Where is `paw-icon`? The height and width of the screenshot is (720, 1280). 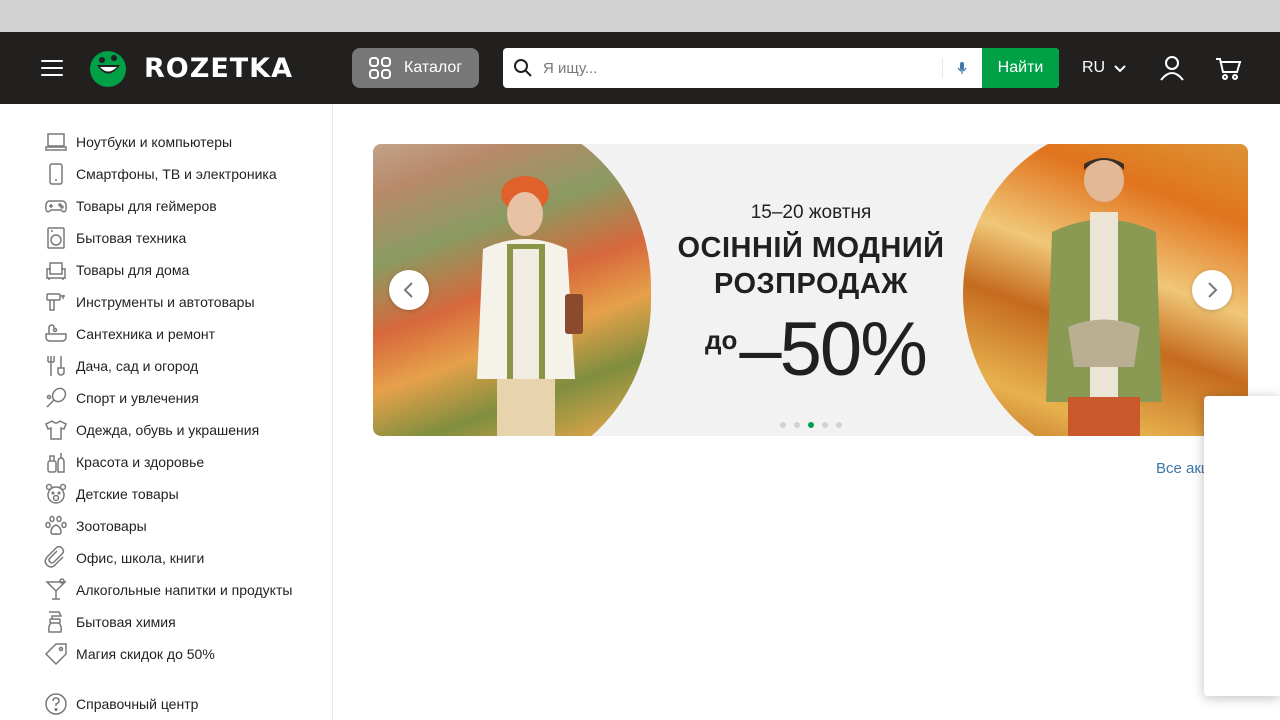 paw-icon is located at coordinates (56, 525).